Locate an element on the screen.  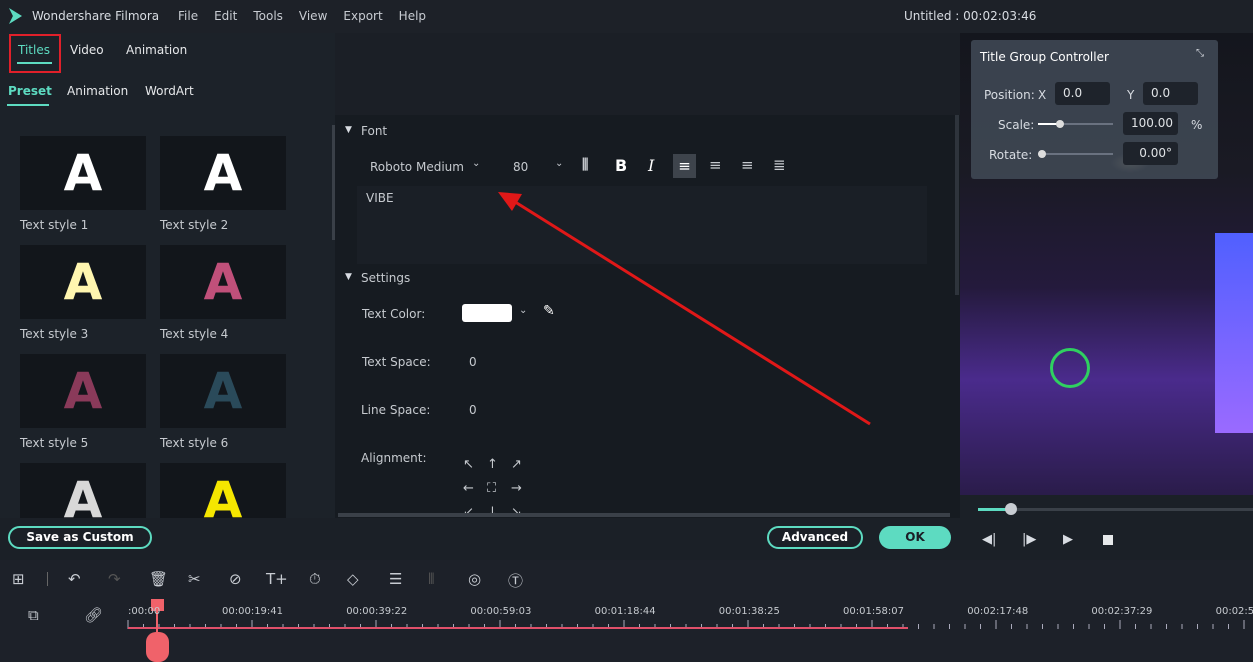
rotate-slider is located at coordinates (1075, 154).